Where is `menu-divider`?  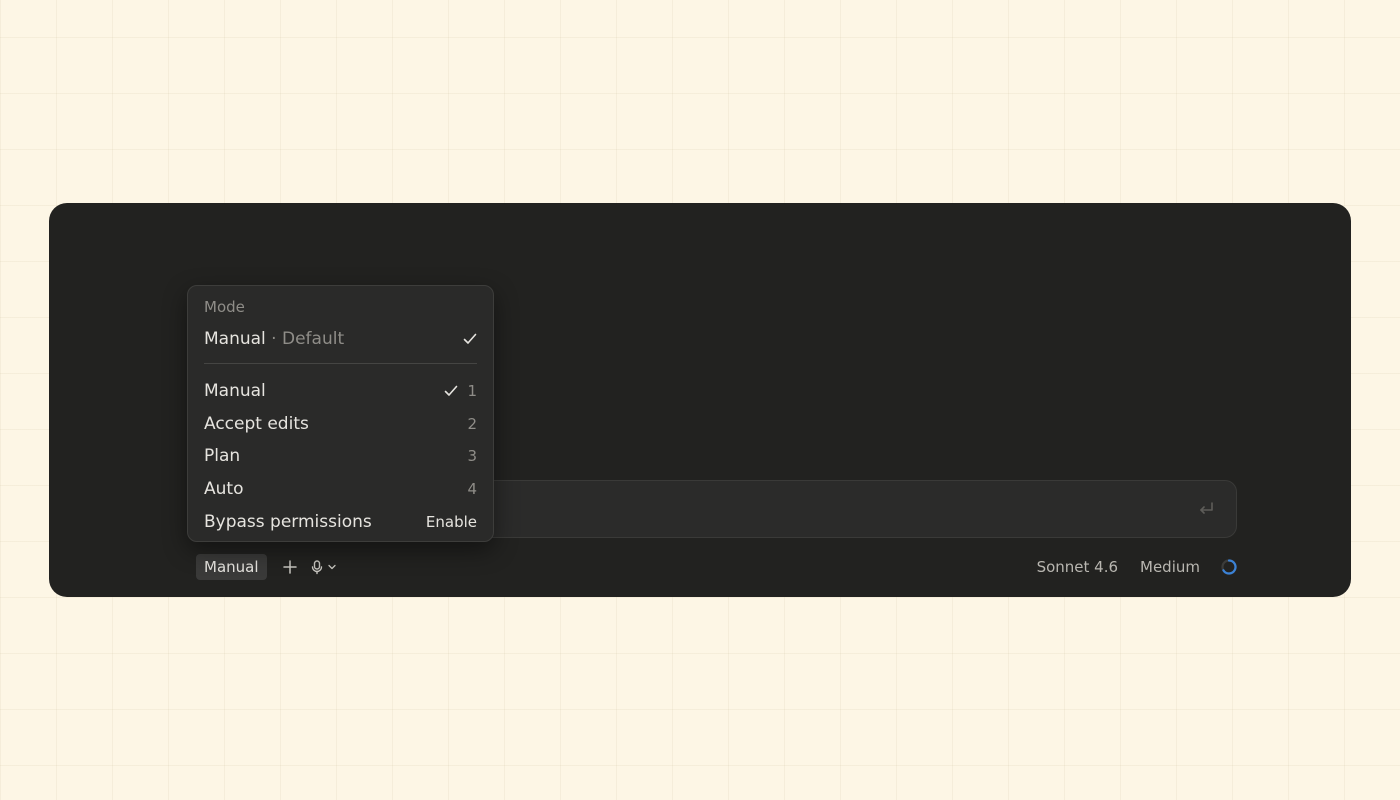
menu-divider is located at coordinates (340, 363).